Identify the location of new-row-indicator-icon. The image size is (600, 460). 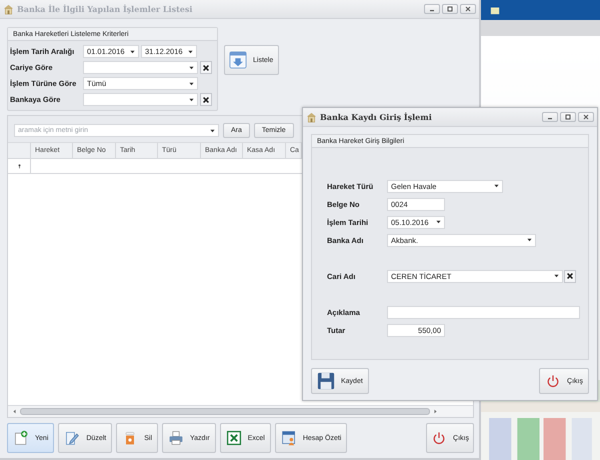
(19, 166).